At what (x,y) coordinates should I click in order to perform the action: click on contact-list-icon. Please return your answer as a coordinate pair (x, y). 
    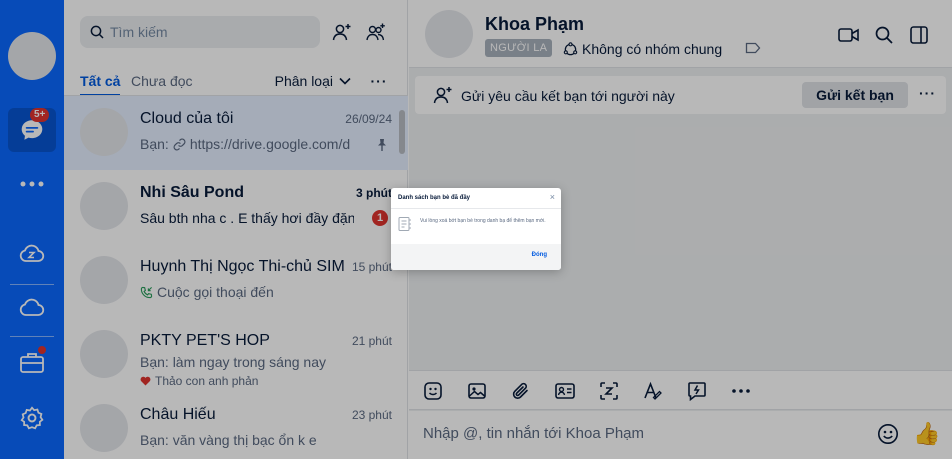
    Looking at the image, I should click on (404, 224).